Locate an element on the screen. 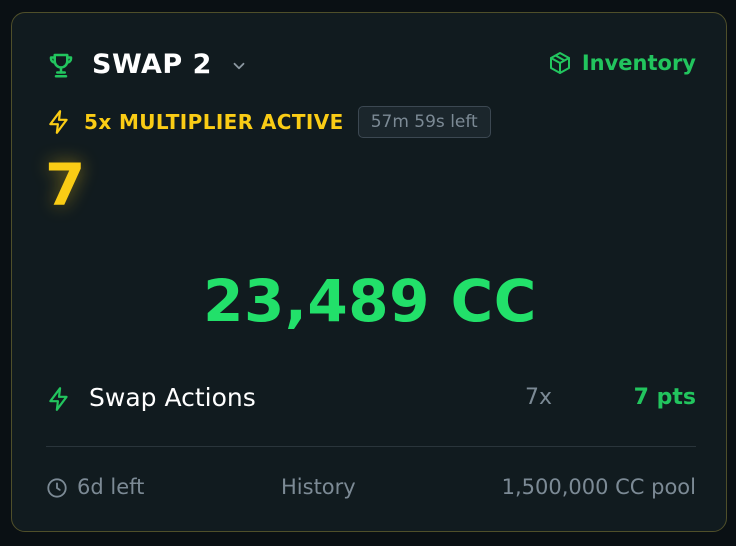 This screenshot has height=546, width=736. multiplier-row: 5x MULTIPLIER ACTIVE 57m 59s left is located at coordinates (268, 122).